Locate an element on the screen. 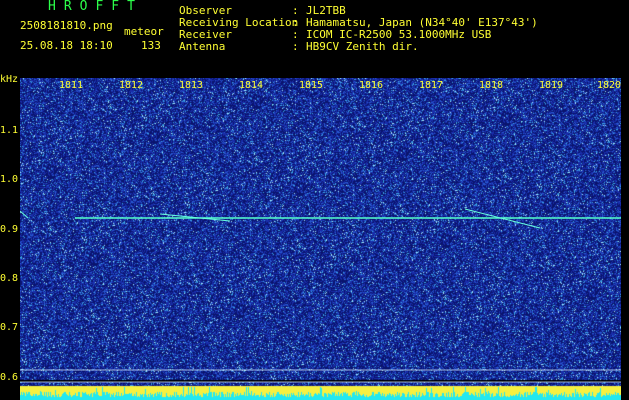  y-tick-label: 0.6 is located at coordinates (9, 377).